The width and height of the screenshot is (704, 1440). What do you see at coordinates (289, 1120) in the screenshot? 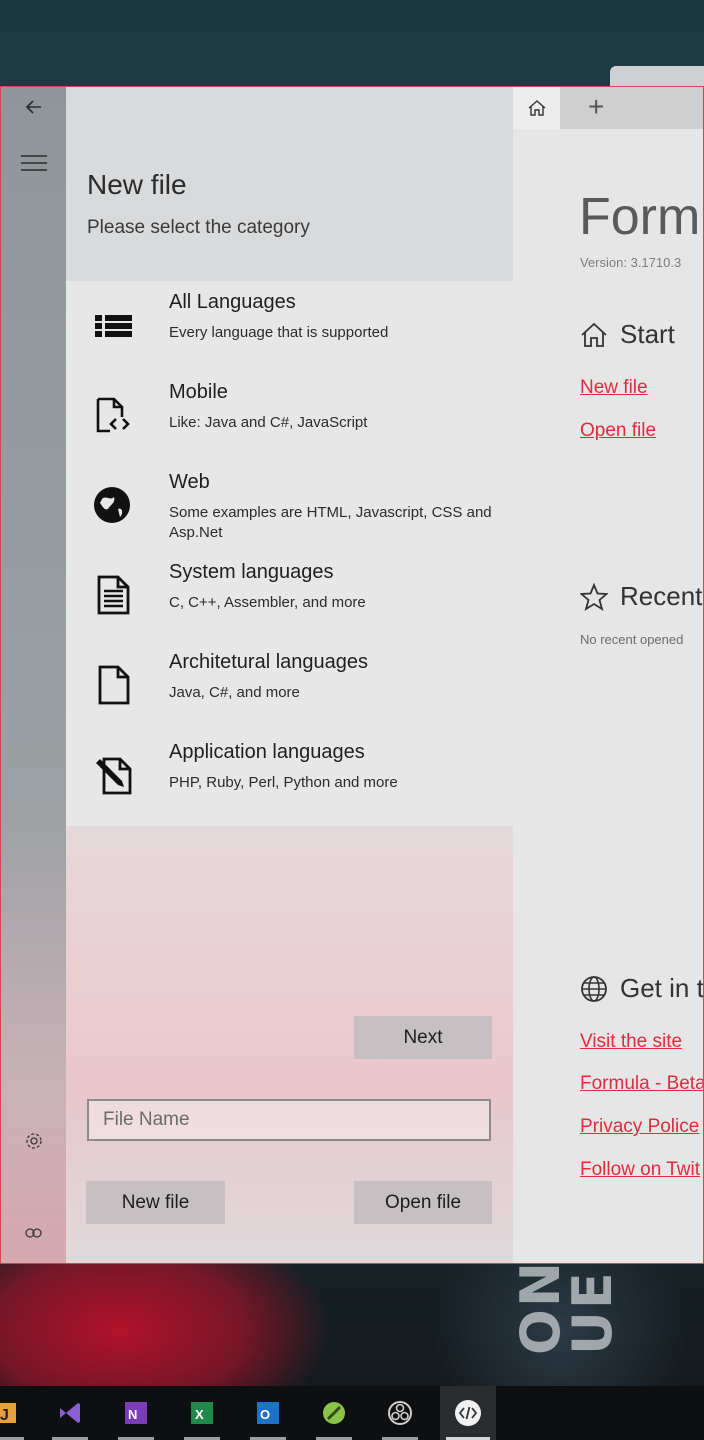
I see `file-name-input` at bounding box center [289, 1120].